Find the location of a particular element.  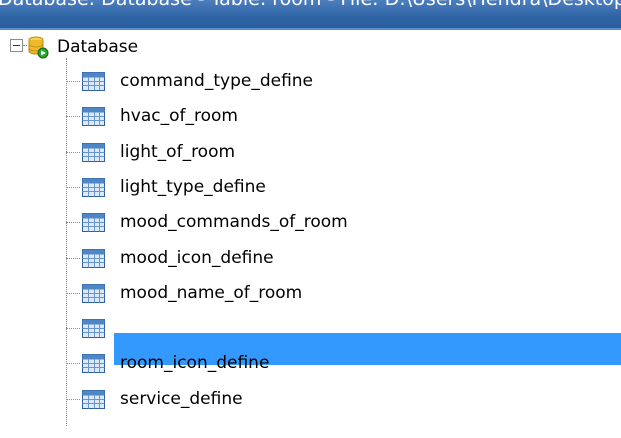

database-icon is located at coordinates (38, 47).